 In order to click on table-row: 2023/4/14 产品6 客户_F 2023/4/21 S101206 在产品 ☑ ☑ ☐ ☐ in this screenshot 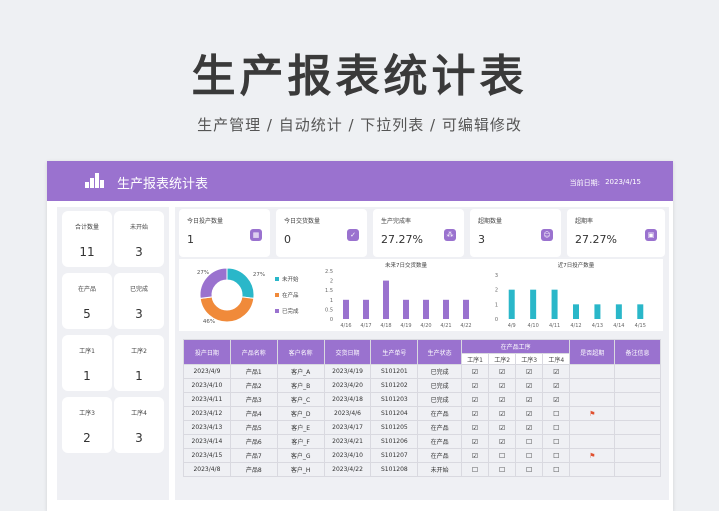, I will do `click(422, 441)`.